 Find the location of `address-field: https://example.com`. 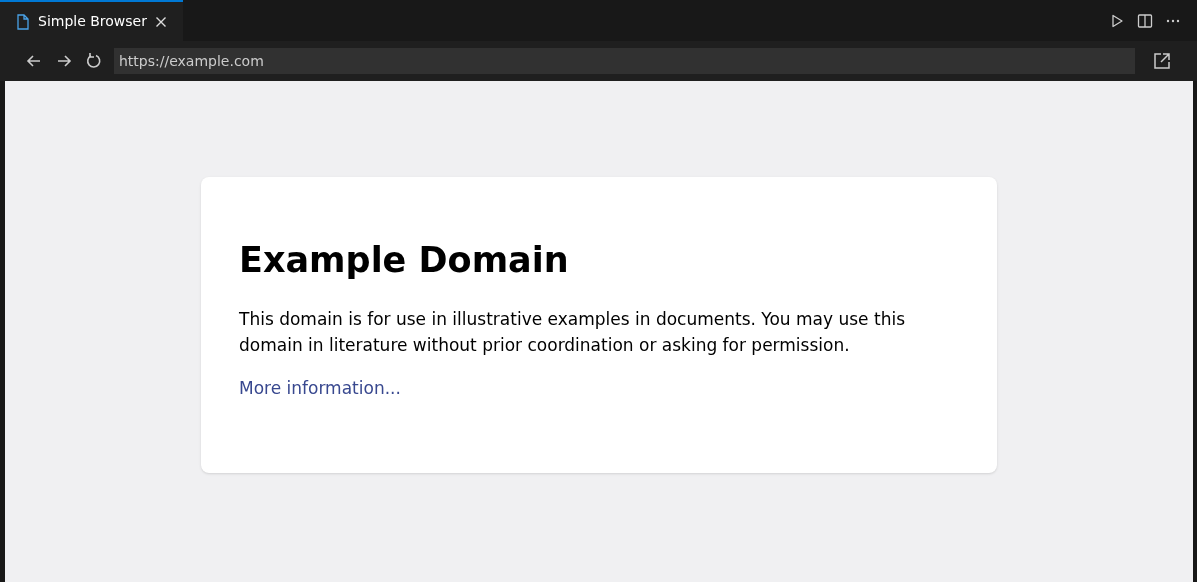

address-field: https://example.com is located at coordinates (624, 61).